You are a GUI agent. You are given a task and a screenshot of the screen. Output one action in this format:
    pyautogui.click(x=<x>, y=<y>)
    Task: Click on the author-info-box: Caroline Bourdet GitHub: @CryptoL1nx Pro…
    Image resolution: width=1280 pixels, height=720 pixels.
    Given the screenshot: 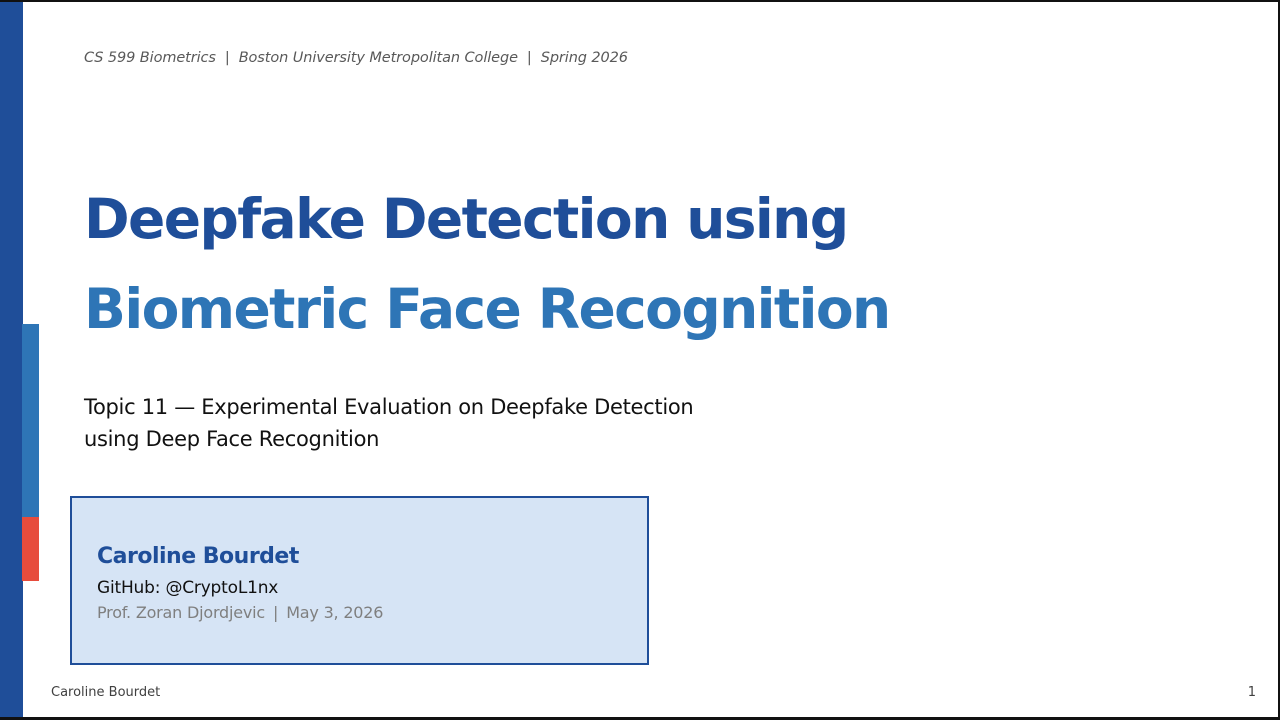 What is the action you would take?
    pyautogui.click(x=359, y=580)
    